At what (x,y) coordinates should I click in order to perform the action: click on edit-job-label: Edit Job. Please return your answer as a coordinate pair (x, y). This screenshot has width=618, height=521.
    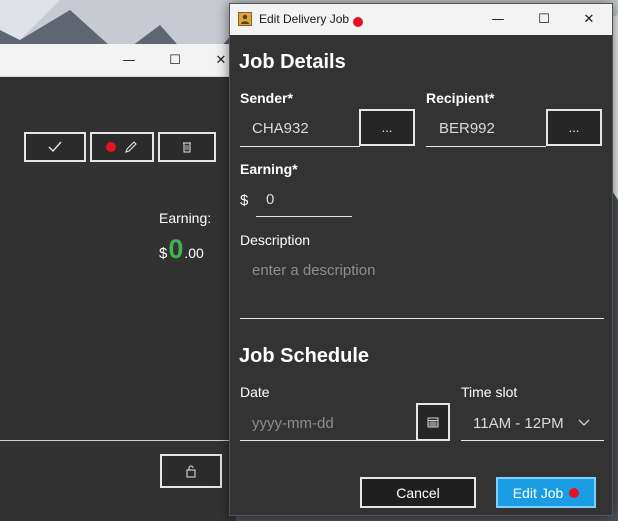
    Looking at the image, I should click on (538, 492).